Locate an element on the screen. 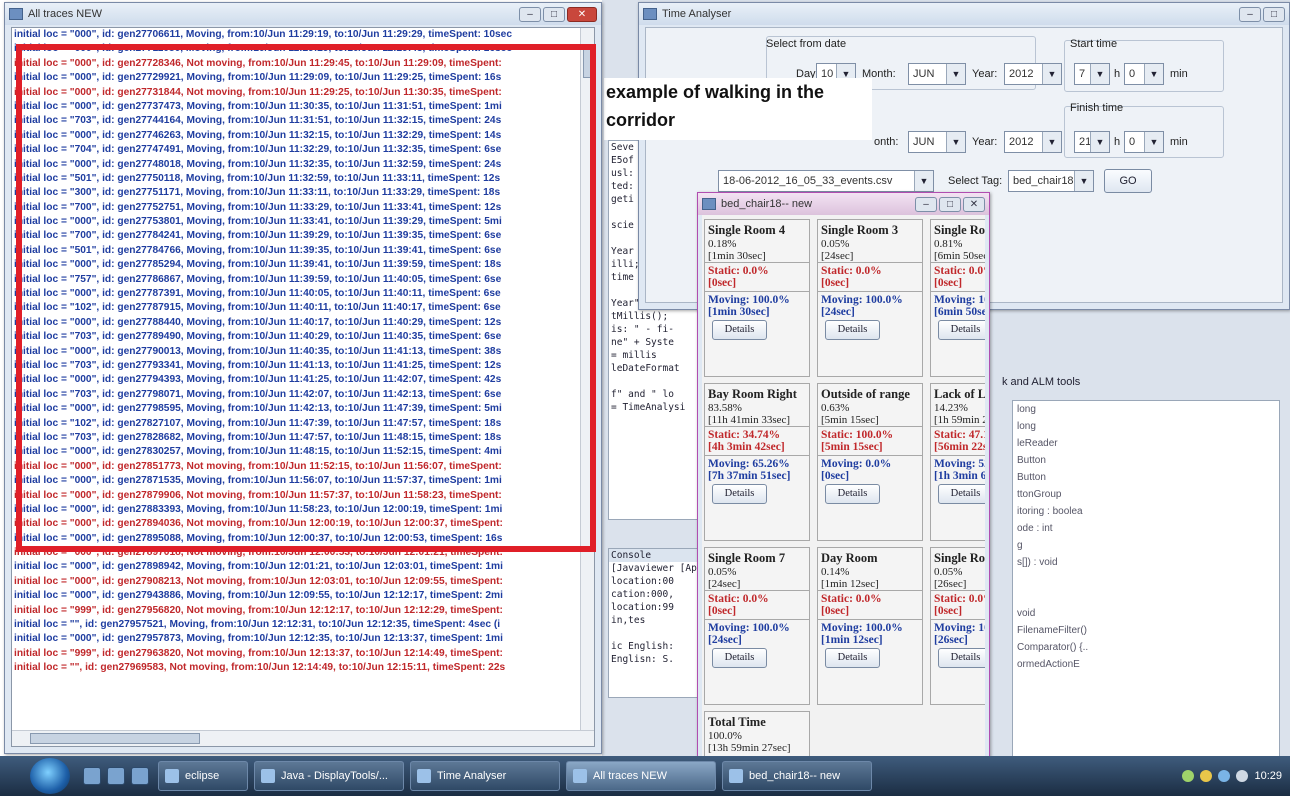 The height and width of the screenshot is (796, 1290). location-name: Outside of range is located at coordinates (865, 394).